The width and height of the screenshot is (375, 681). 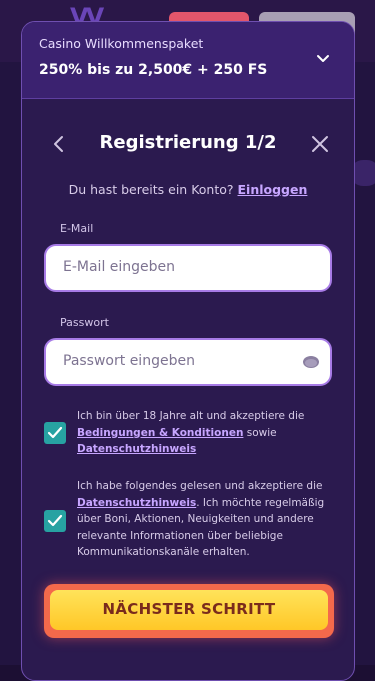 I want to click on terms-text-mid: sowie, so click(x=261, y=432).